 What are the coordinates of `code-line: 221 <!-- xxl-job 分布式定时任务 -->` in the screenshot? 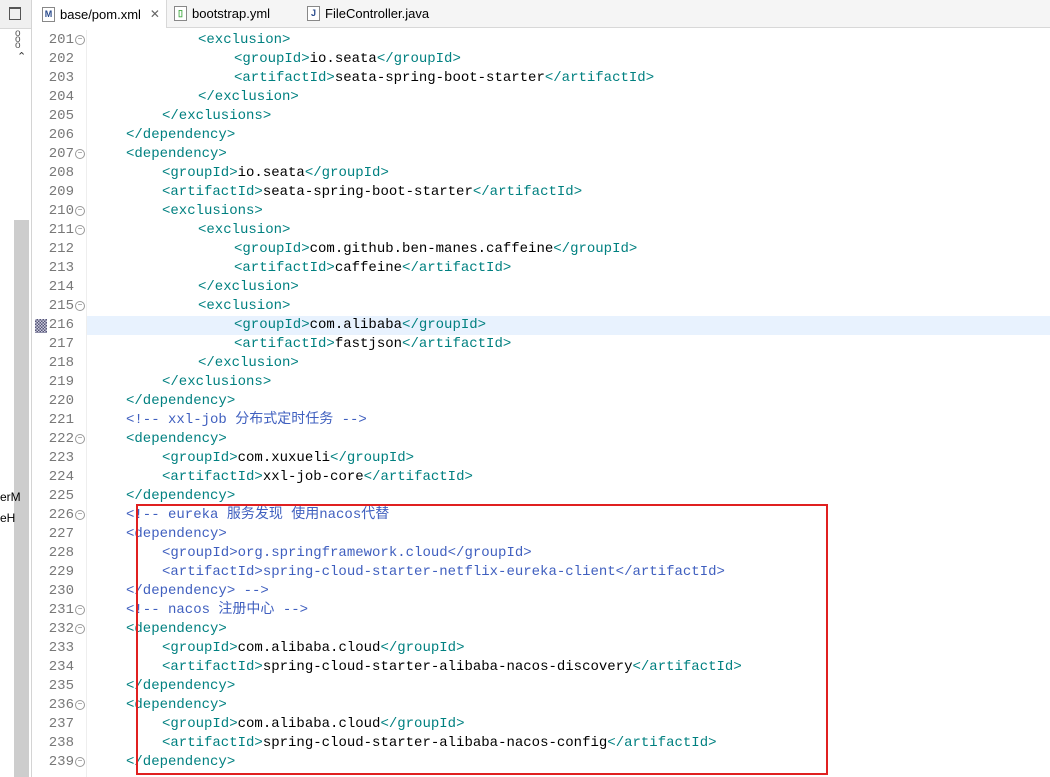 It's located at (541, 420).